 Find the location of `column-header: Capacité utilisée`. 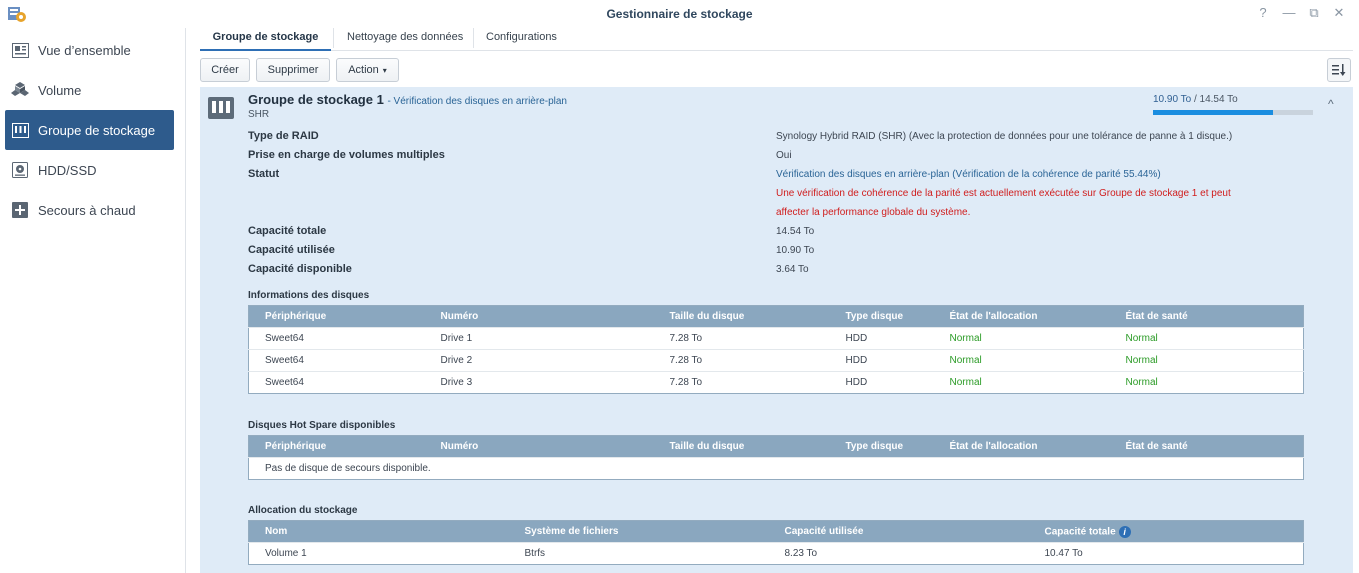

column-header: Capacité utilisée is located at coordinates (898, 531).